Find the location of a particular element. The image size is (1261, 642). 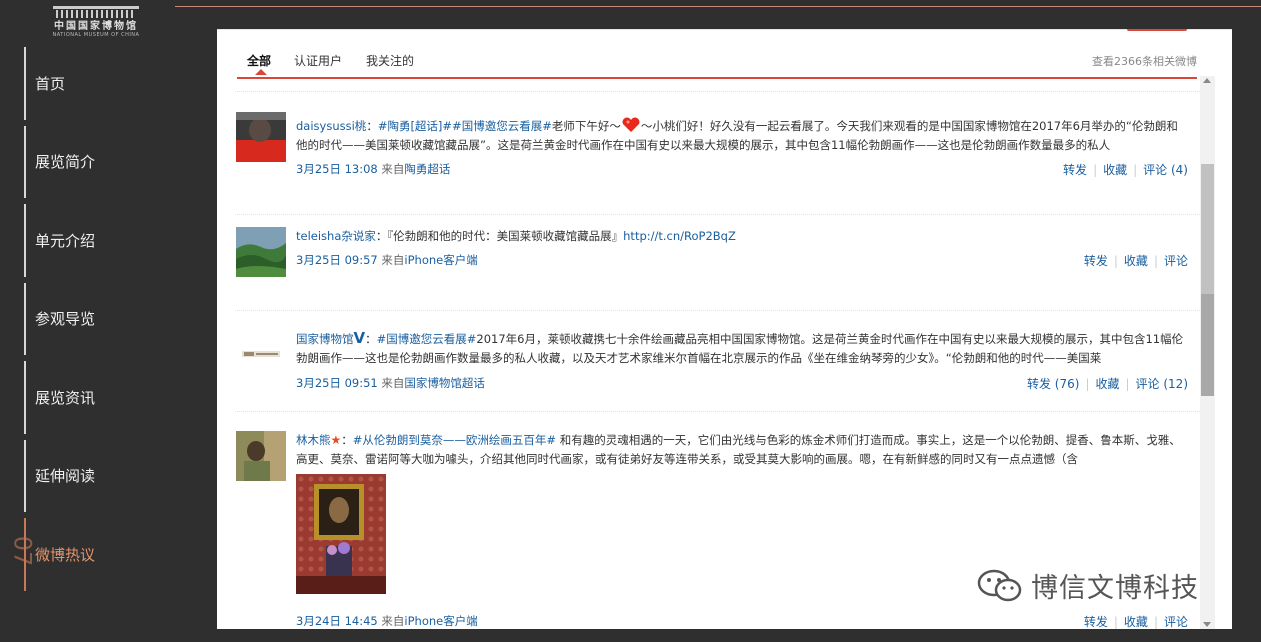

post-meta: 3月25日 13:08 来自陶勇超话 is located at coordinates (373, 169).